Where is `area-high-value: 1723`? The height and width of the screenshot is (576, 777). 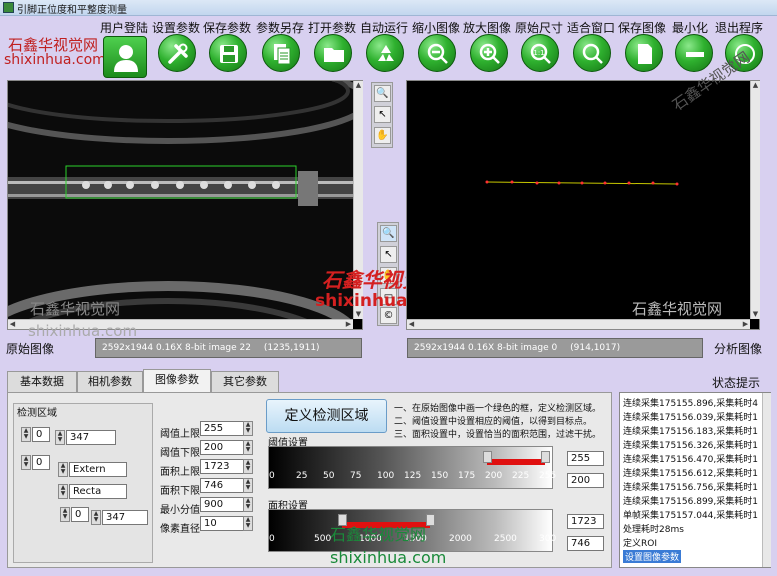
area-high-value: 1723 is located at coordinates (585, 521).